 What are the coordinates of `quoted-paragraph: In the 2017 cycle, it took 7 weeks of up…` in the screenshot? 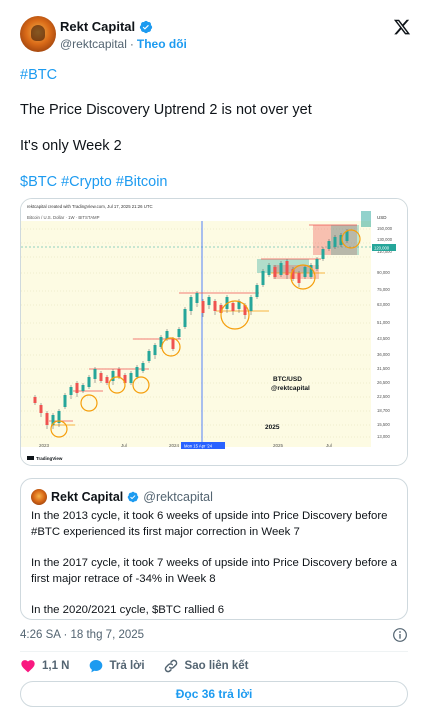 It's located at (214, 571).